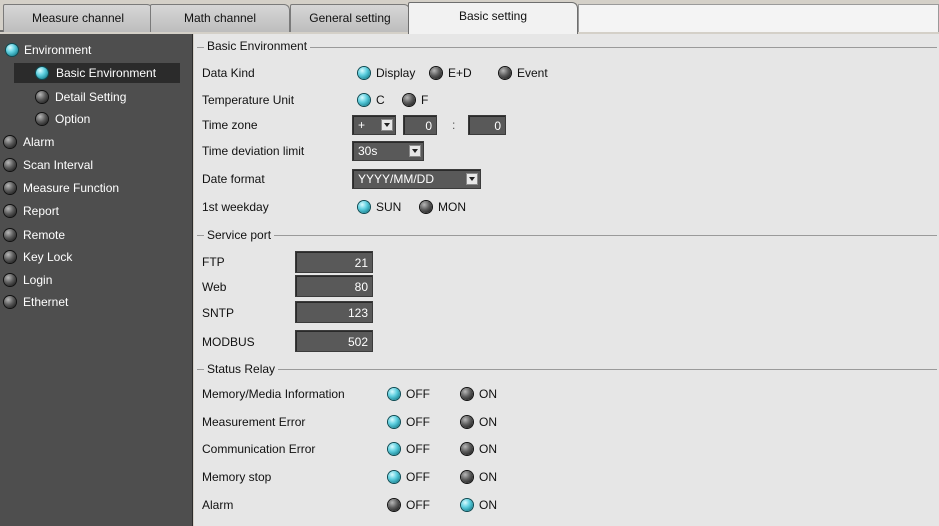 The image size is (939, 526). Describe the element at coordinates (334, 286) in the screenshot. I see `web-port-field: 80` at that location.